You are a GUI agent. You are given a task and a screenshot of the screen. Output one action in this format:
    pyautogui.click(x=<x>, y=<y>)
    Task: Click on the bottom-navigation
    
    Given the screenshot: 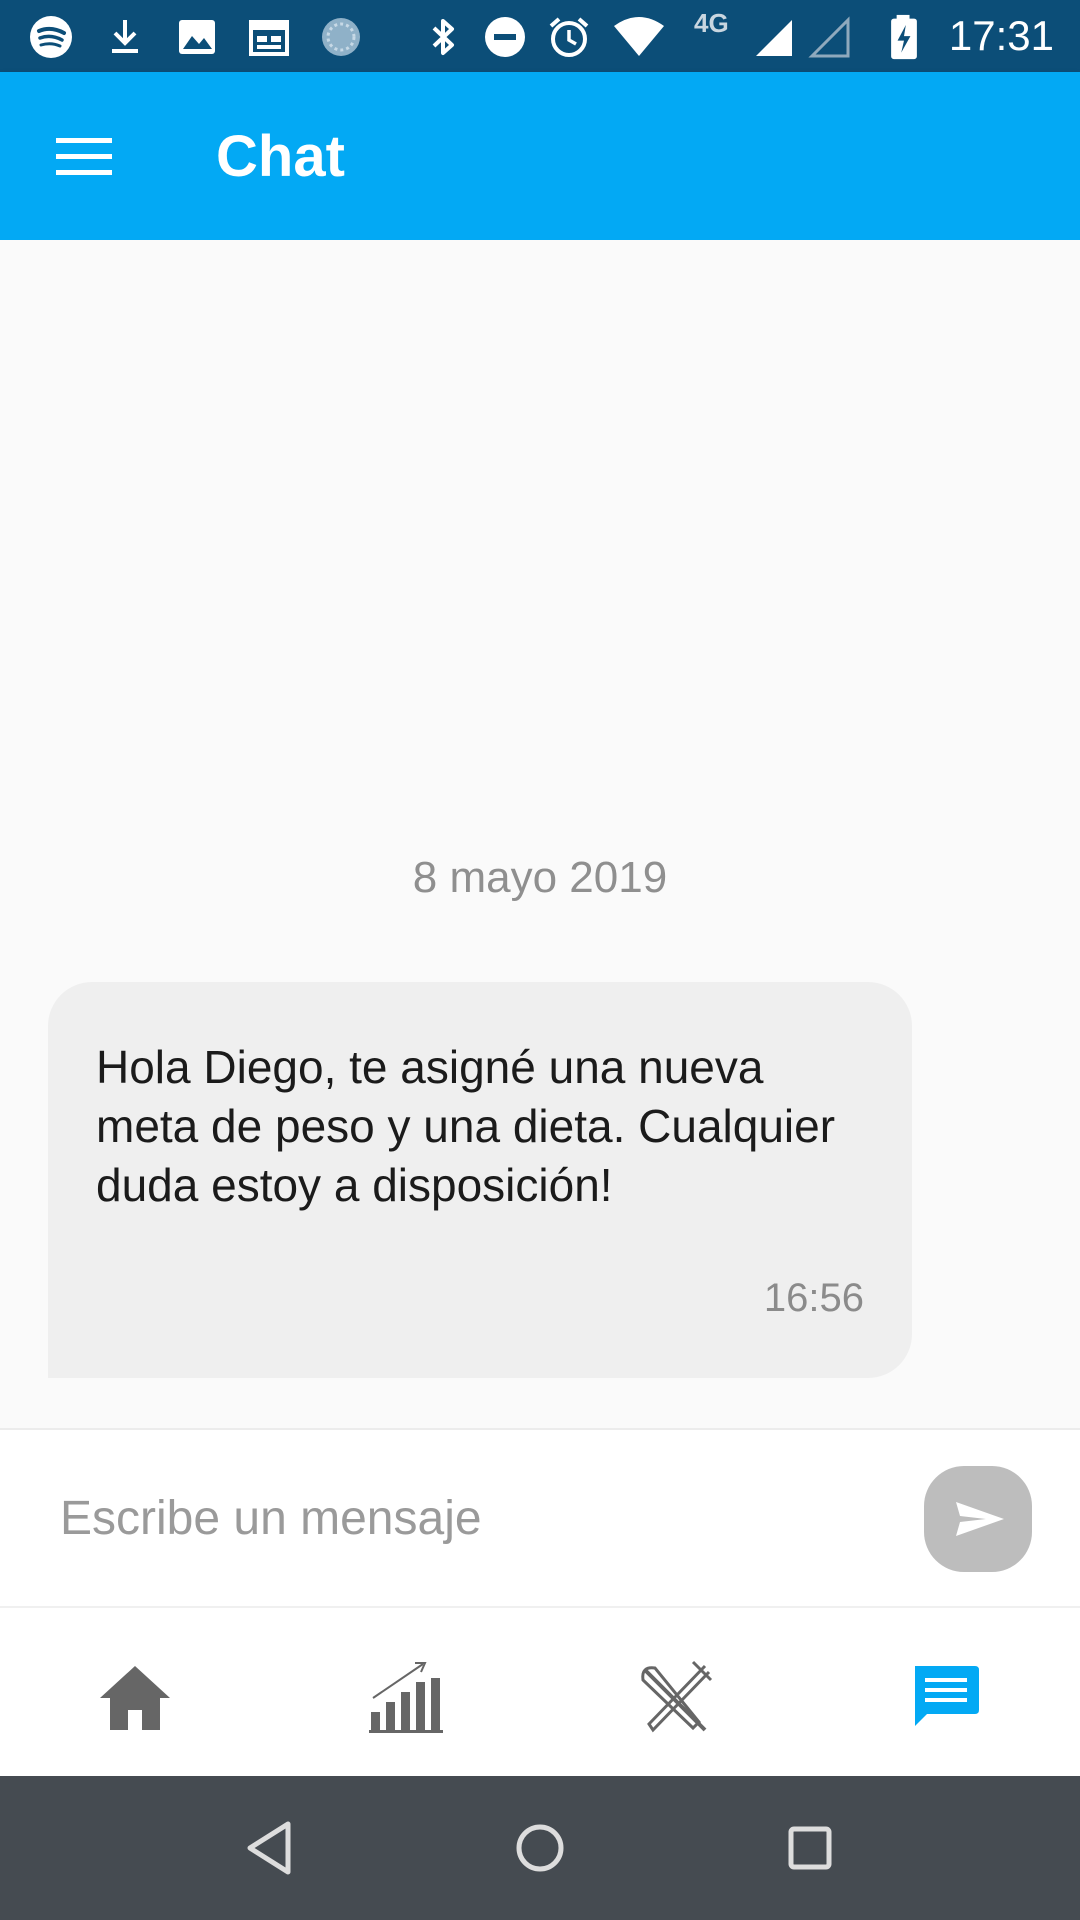 What is the action you would take?
    pyautogui.click(x=540, y=1691)
    